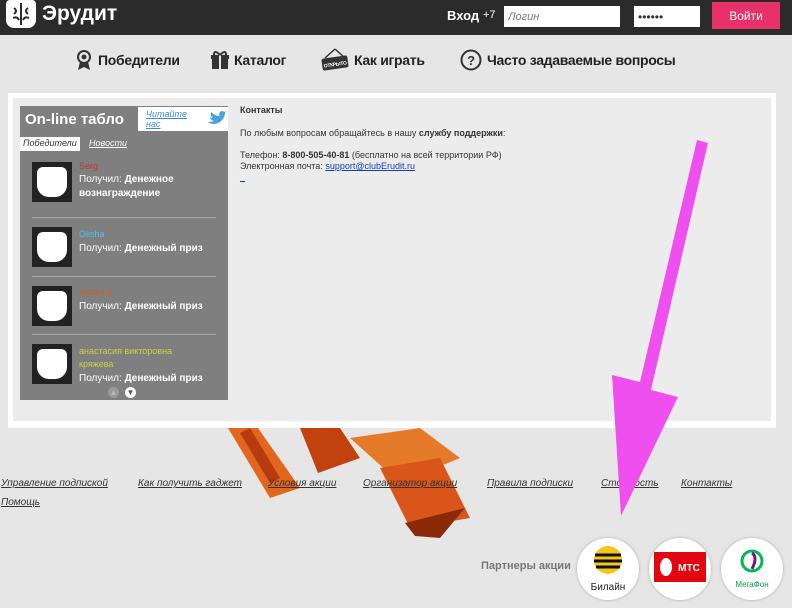 The image size is (792, 608). I want to click on nav-item-label: Победители, so click(139, 60).